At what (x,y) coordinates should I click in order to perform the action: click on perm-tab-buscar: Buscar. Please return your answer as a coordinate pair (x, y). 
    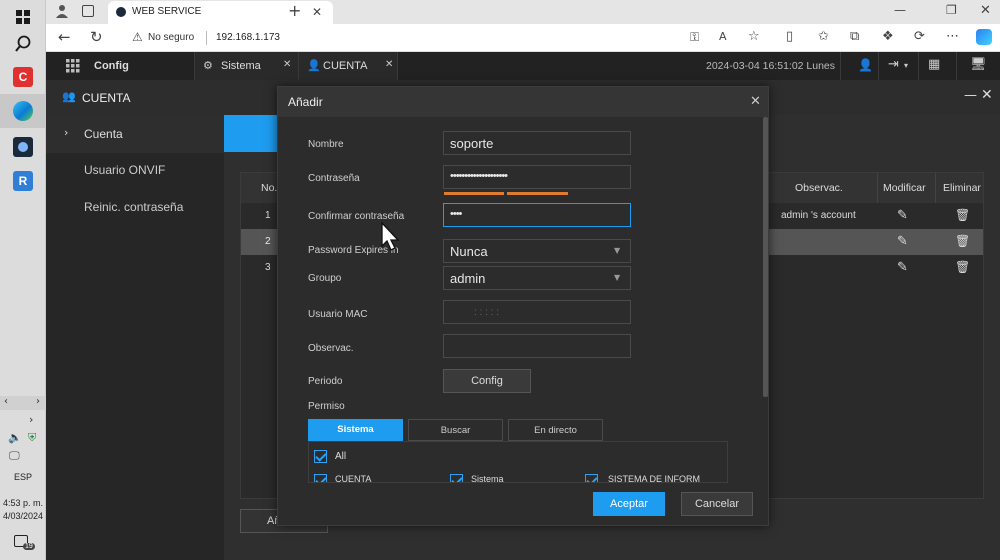
    Looking at the image, I should click on (455, 430).